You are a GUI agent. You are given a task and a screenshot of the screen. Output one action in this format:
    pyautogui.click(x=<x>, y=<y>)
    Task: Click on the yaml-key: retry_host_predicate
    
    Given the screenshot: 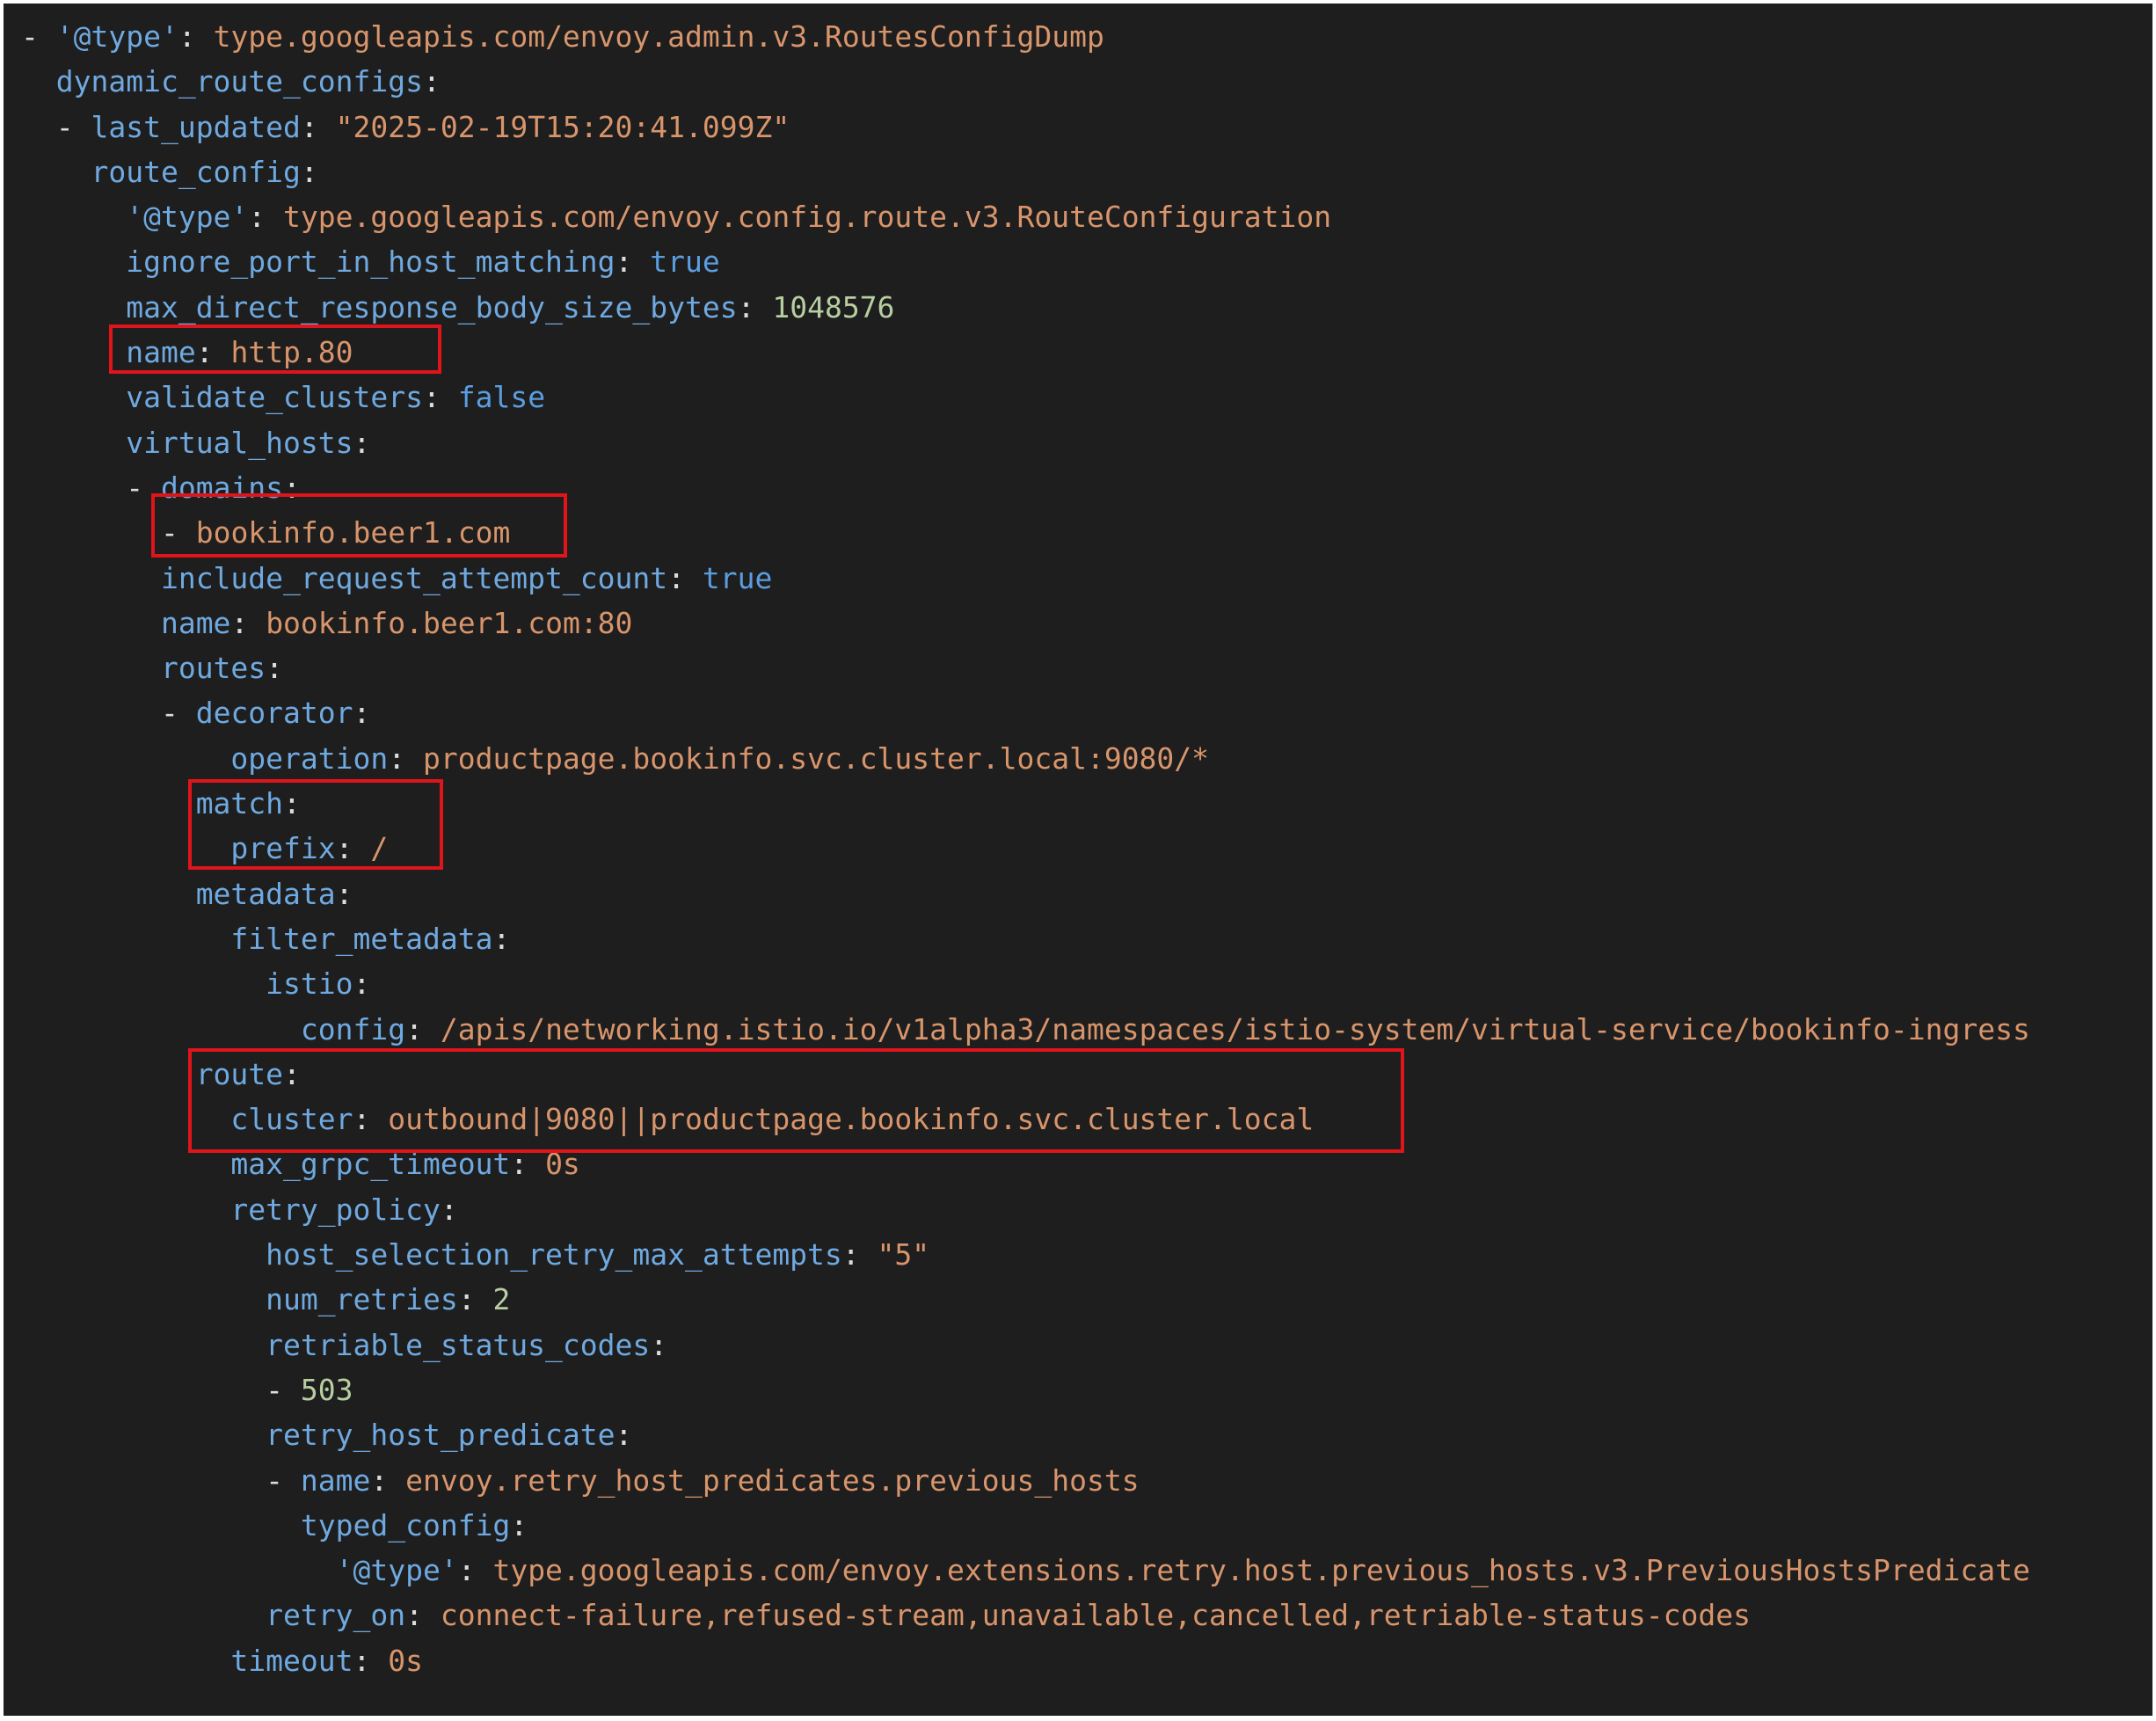 What is the action you would take?
    pyautogui.click(x=440, y=1435)
    